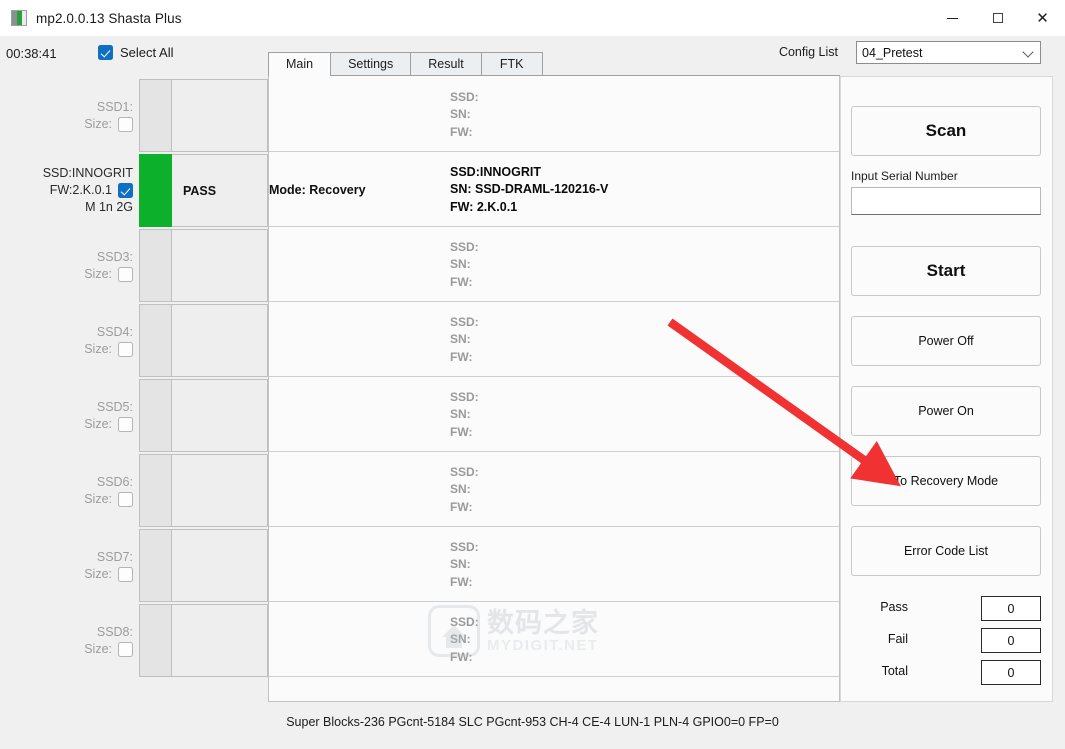  Describe the element at coordinates (946, 341) in the screenshot. I see `power-off-button: Power Off` at that location.